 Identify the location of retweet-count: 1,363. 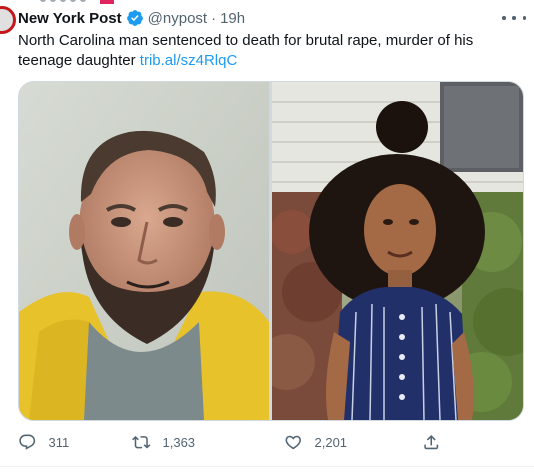
(179, 442).